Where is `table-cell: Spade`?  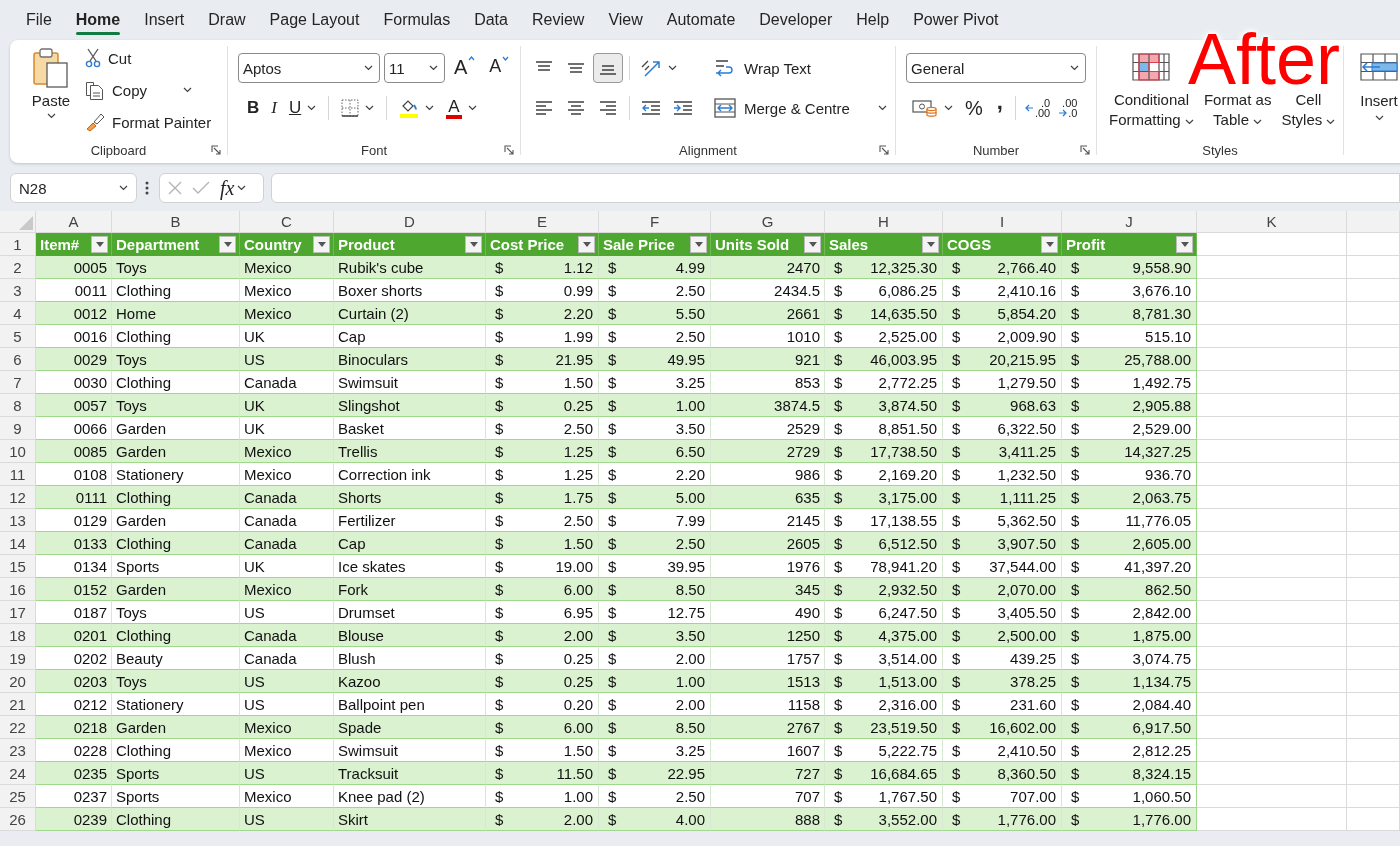 table-cell: Spade is located at coordinates (410, 727).